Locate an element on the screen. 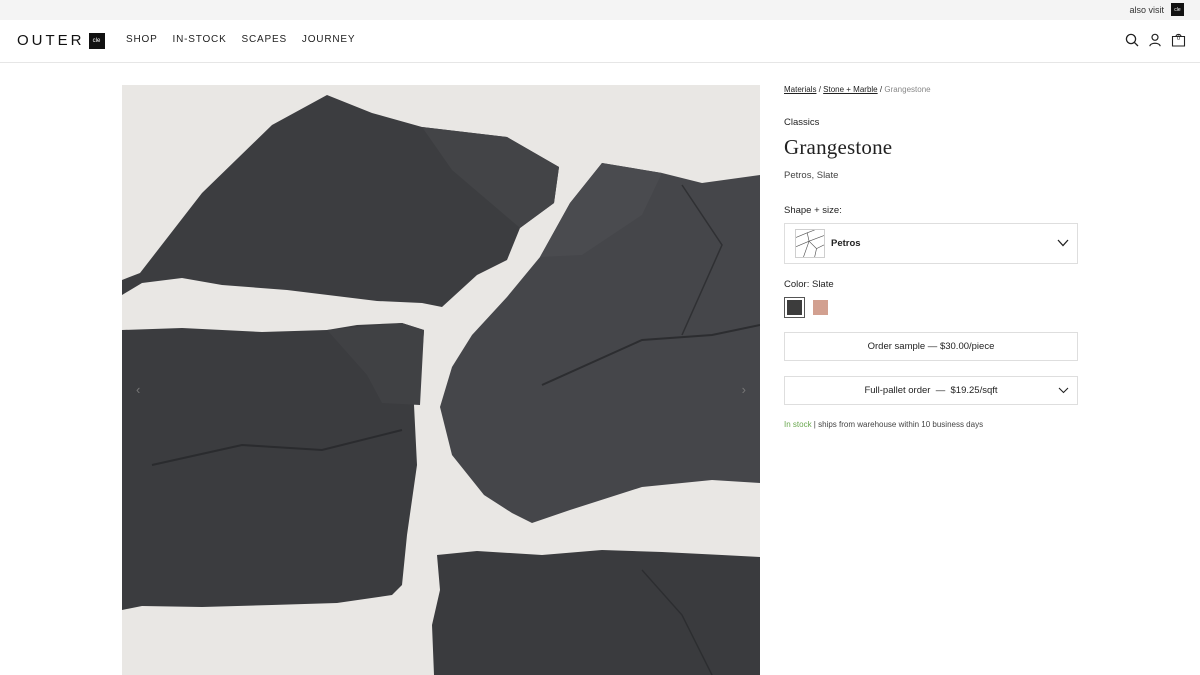 This screenshot has height=675, width=1200. main-nav: SHOP IN-STOCK SCAPES JOURNEY is located at coordinates (240, 39).